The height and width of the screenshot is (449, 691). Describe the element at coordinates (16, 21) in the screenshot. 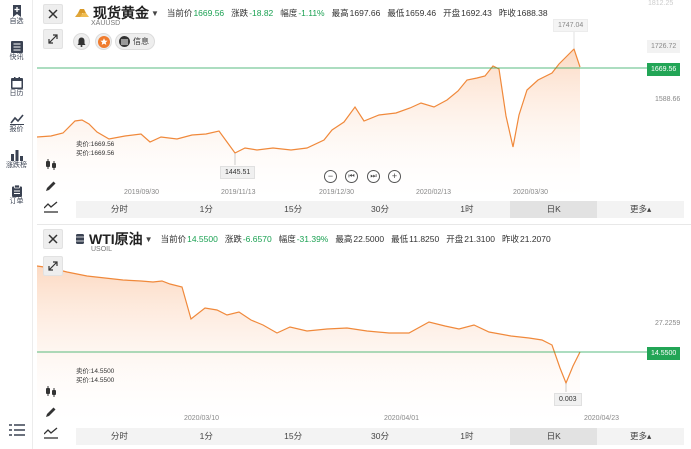

I see `sidebar-item-label: 自选` at that location.